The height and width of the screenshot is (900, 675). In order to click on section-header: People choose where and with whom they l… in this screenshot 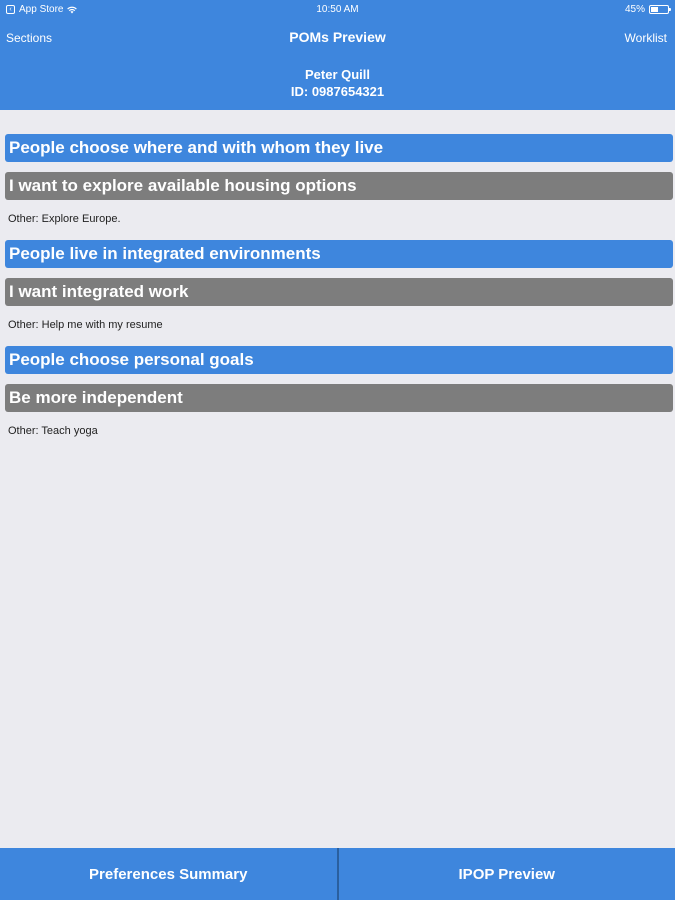, I will do `click(339, 148)`.